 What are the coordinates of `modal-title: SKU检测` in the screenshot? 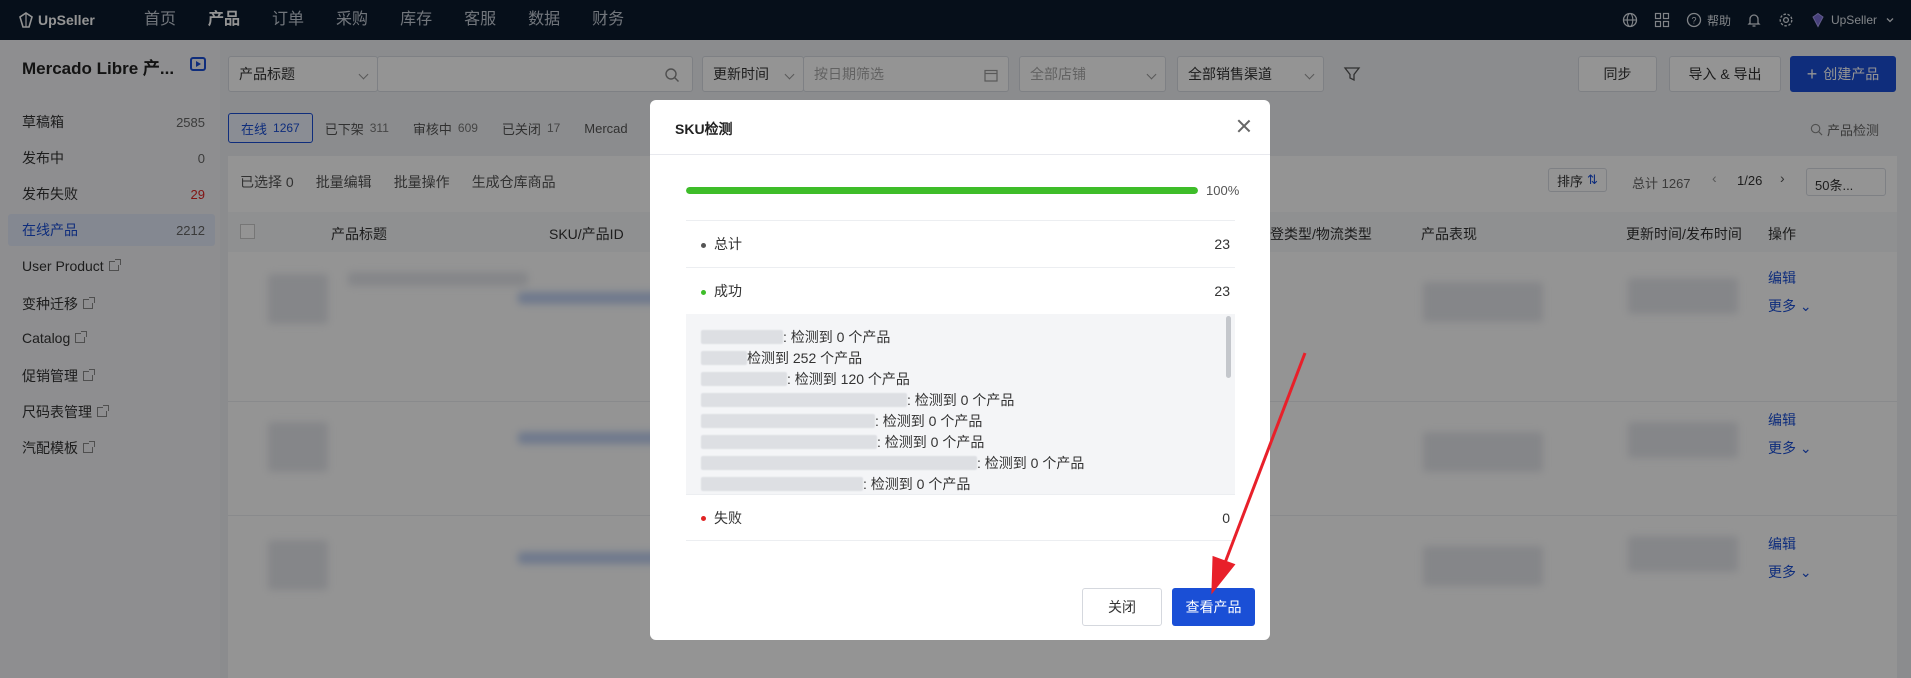 It's located at (704, 129).